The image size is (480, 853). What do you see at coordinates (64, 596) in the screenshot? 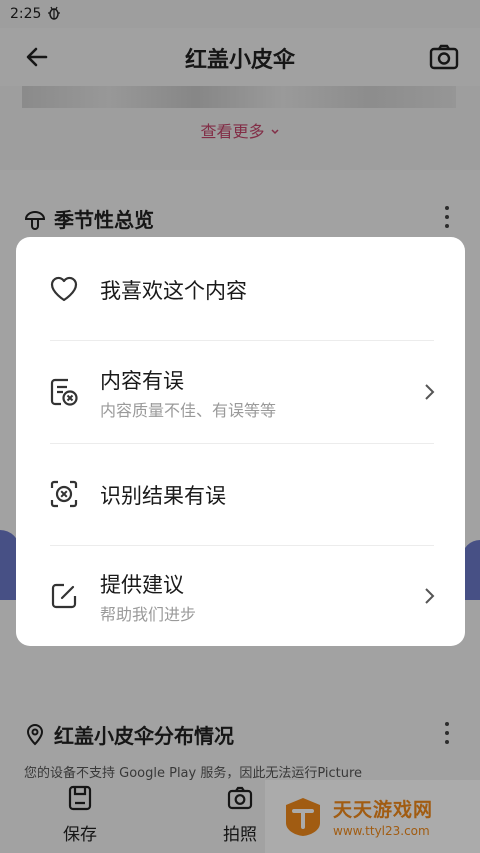
I see `edit-suggestion-icon` at bounding box center [64, 596].